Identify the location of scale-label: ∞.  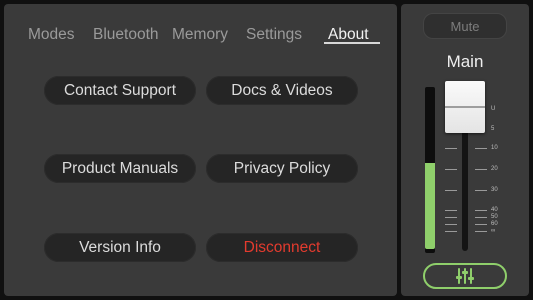
(493, 231).